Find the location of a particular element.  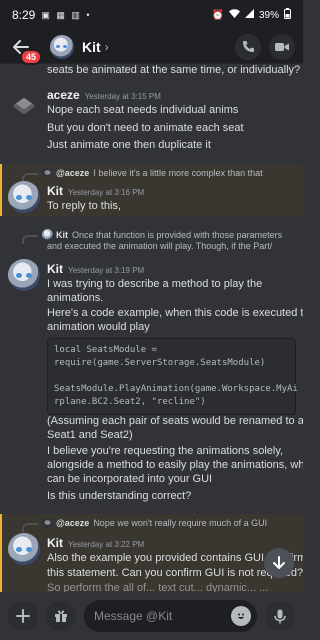

message-text: animations. is located at coordinates (75, 298).